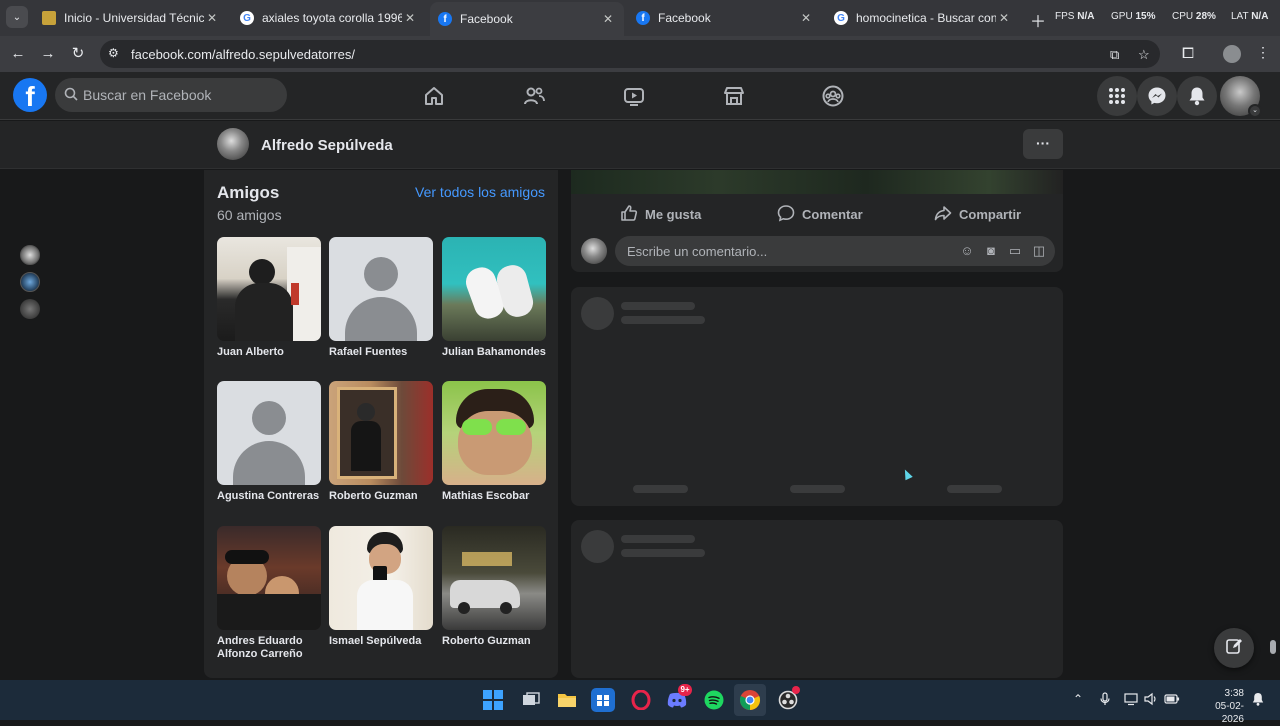  I want to click on post-image, so click(817, 182).